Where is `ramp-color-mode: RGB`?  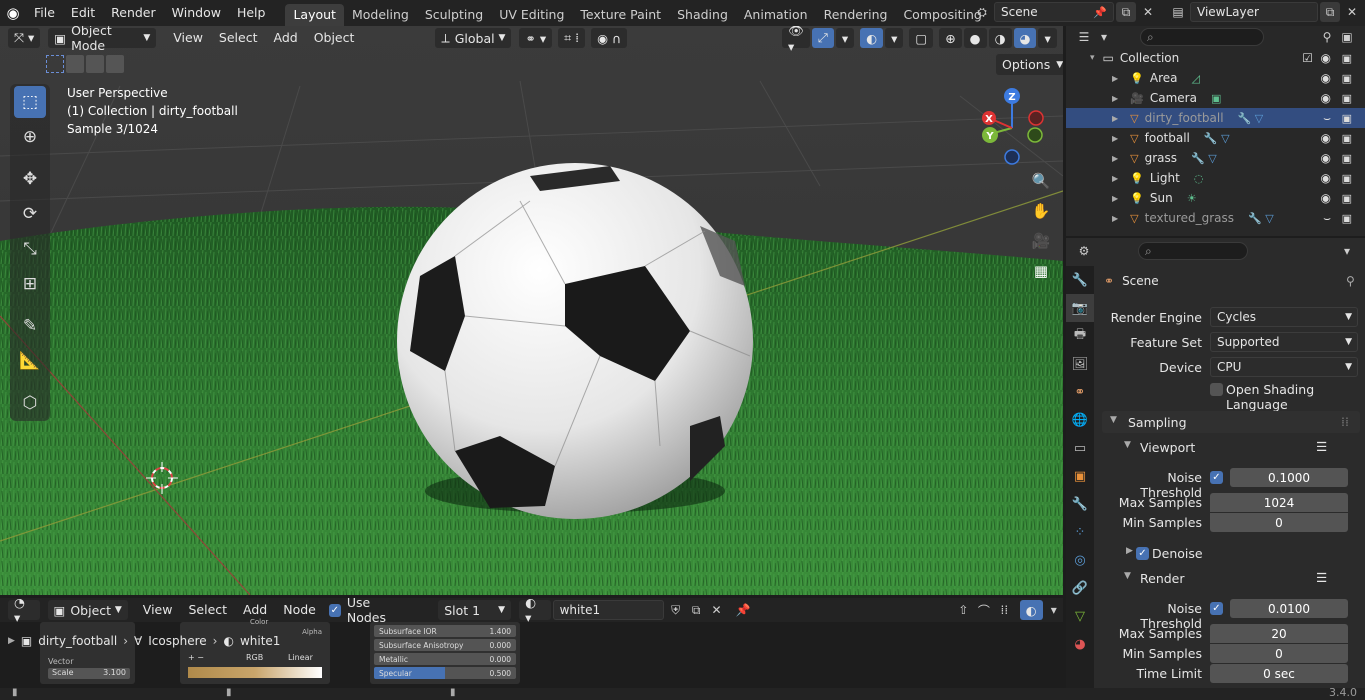 ramp-color-mode: RGB is located at coordinates (254, 657).